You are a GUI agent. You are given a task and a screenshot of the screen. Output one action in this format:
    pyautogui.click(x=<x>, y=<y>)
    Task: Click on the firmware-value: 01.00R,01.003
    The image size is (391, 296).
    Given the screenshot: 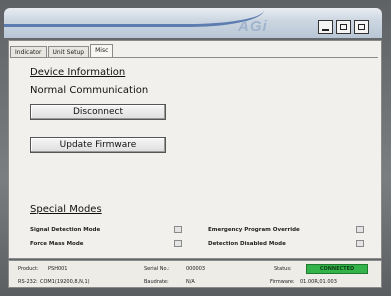 What is the action you would take?
    pyautogui.click(x=318, y=282)
    